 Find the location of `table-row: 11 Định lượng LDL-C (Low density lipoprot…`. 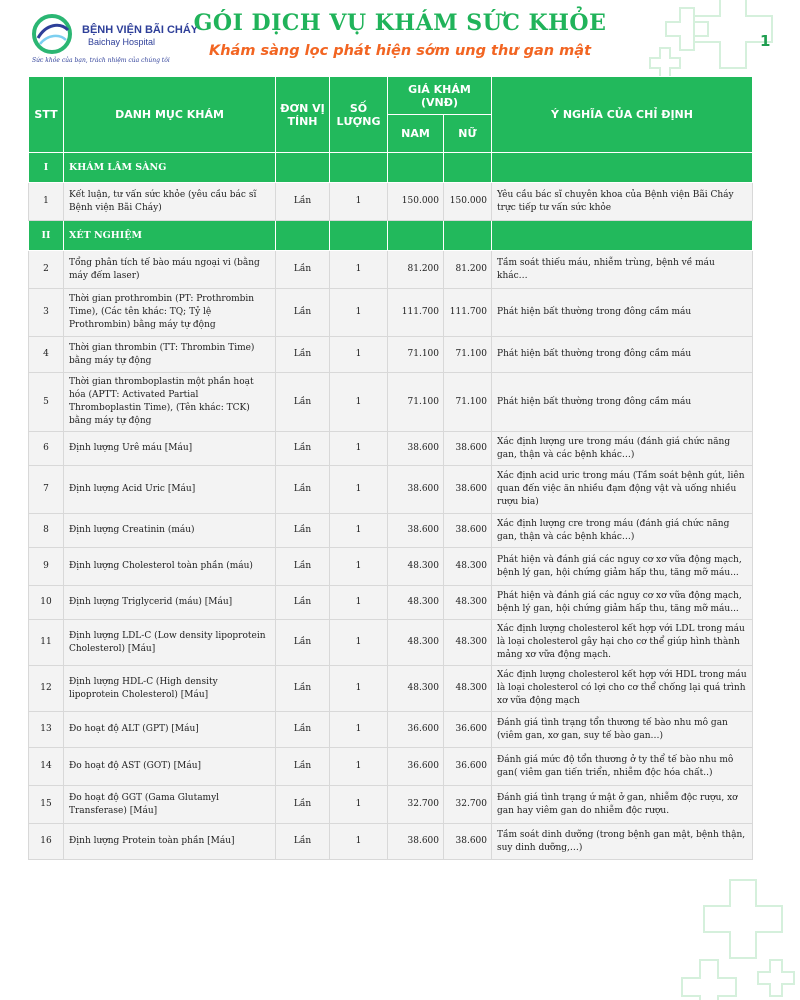

table-row: 11 Định lượng LDL-C (Low density lipoprot… is located at coordinates (391, 642).